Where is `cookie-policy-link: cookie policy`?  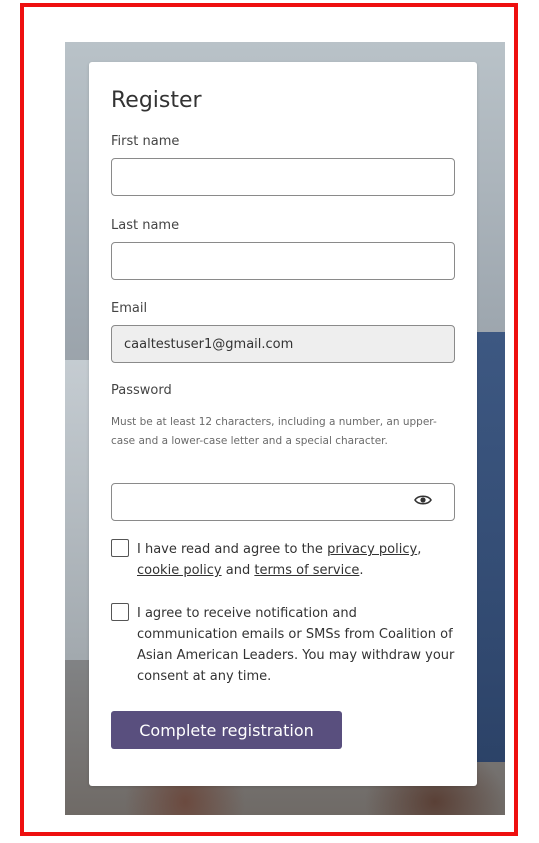
cookie-policy-link: cookie policy is located at coordinates (179, 570).